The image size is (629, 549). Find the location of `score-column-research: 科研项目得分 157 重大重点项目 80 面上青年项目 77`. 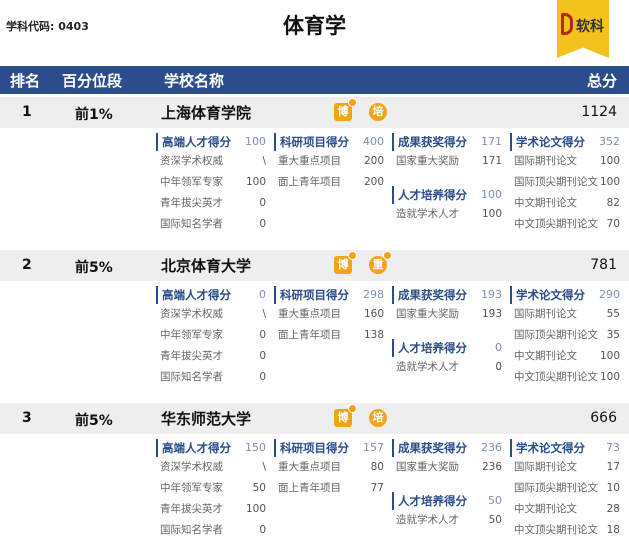

score-column-research: 科研项目得分 157 重大重点项目 80 面上青年项目 77 is located at coordinates (329, 469).